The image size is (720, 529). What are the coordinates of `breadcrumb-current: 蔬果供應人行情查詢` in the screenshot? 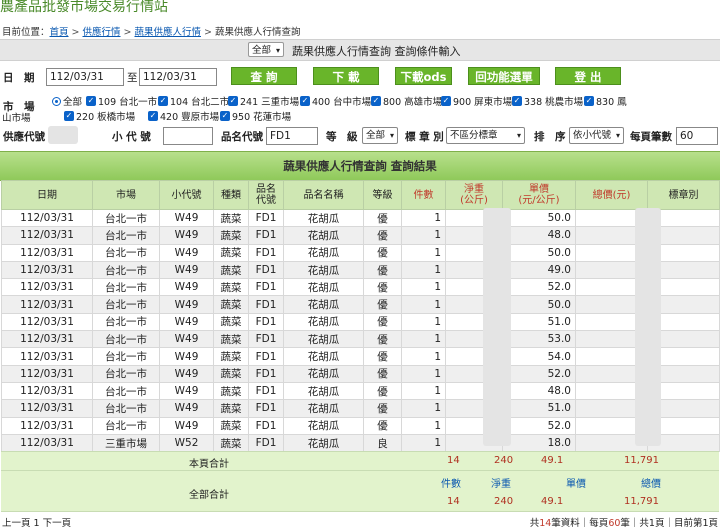 It's located at (257, 32).